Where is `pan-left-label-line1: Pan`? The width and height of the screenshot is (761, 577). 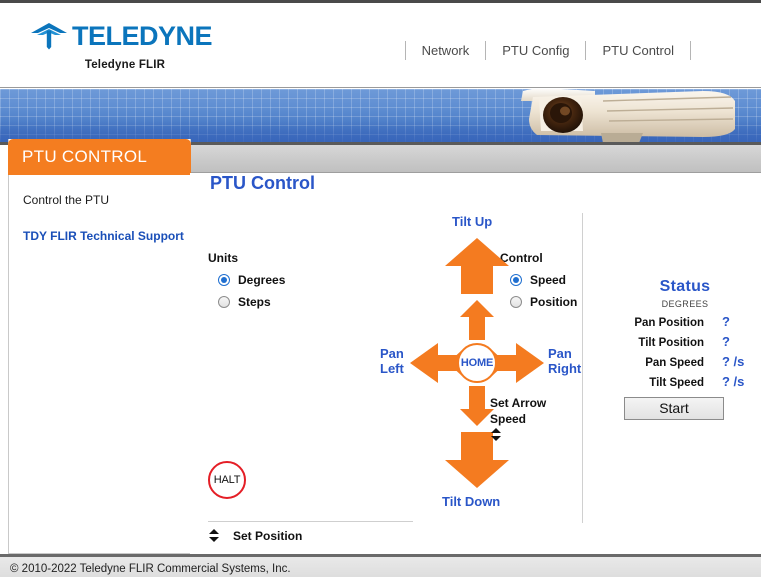 pan-left-label-line1: Pan is located at coordinates (392, 353).